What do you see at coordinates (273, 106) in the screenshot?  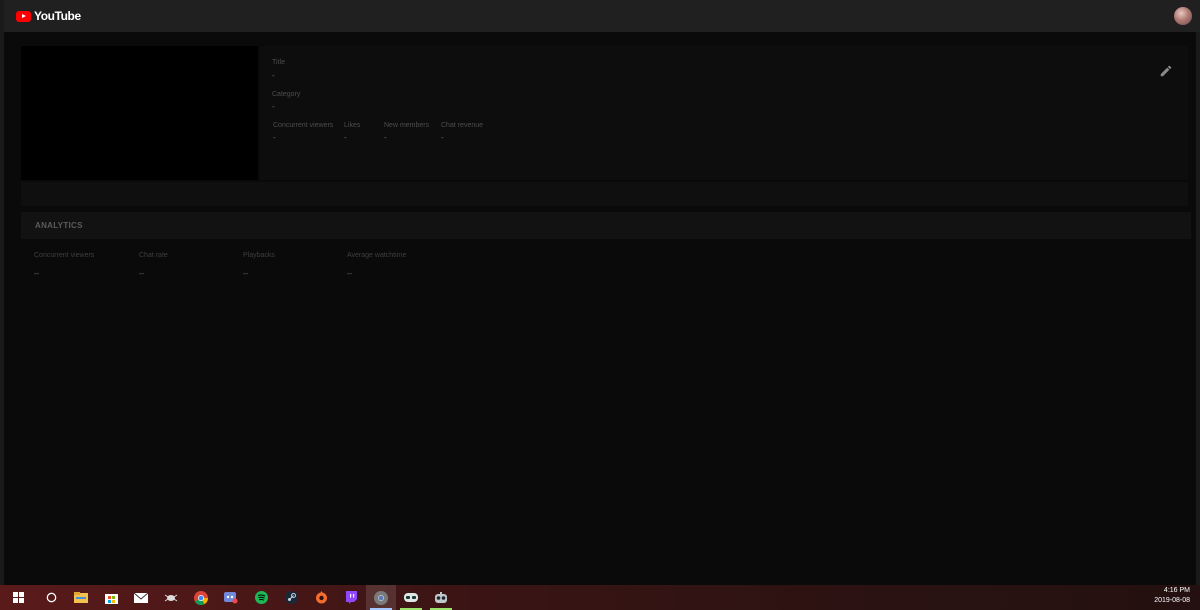 I see `category-value: -` at bounding box center [273, 106].